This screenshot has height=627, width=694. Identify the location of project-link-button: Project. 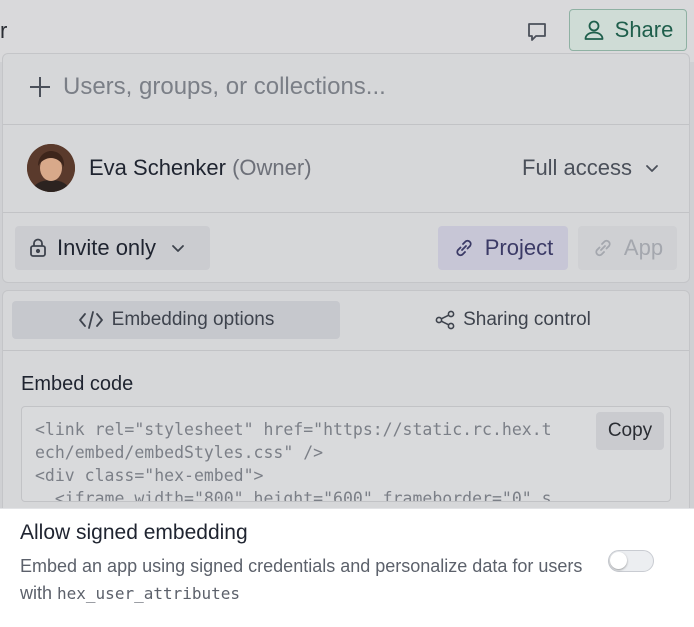
(503, 248).